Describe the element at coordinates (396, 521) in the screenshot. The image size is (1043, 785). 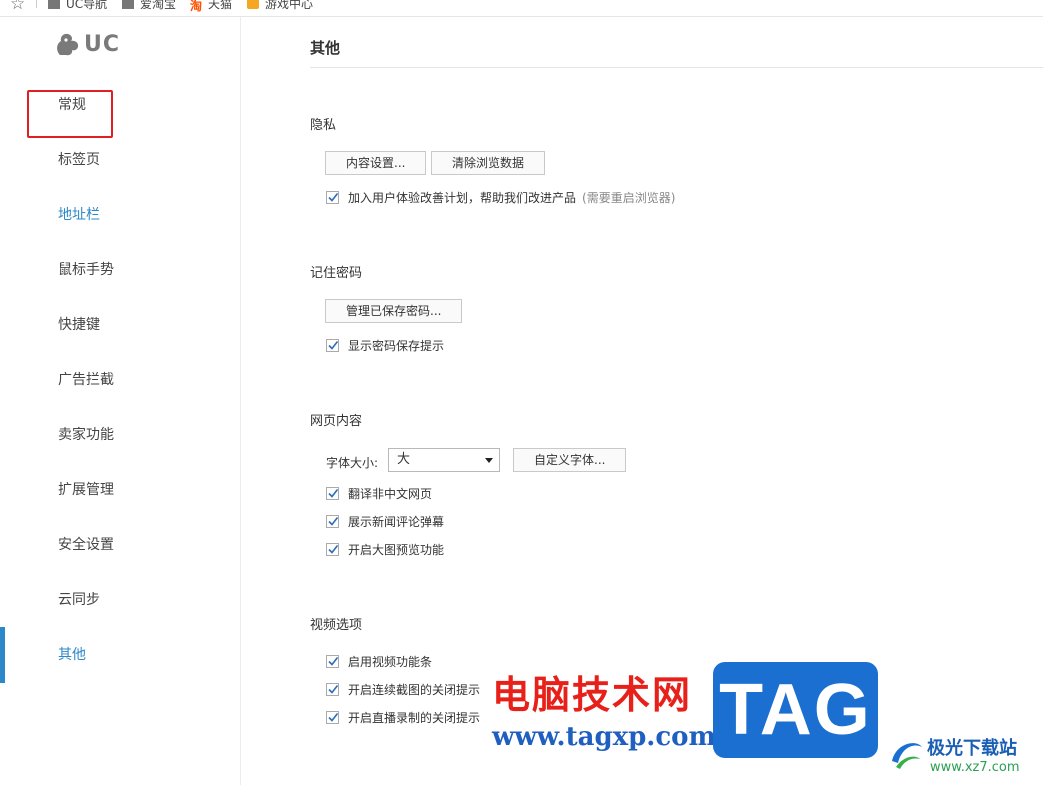
I see `news-comments-label: 展示新闻评论弹幕` at that location.